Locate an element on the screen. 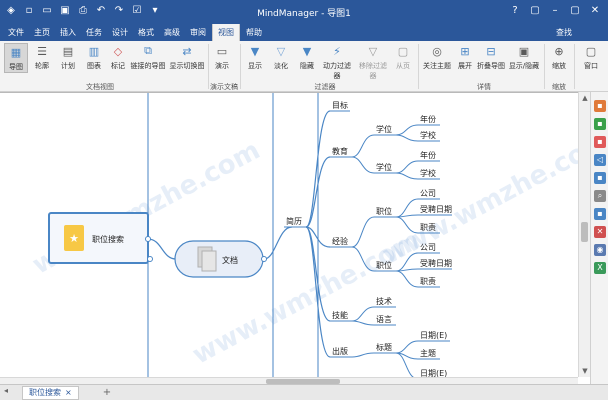 Image resolution: width=608 pixels, height=400 pixels. presentation-button: ▭ 演示 is located at coordinates (222, 57).